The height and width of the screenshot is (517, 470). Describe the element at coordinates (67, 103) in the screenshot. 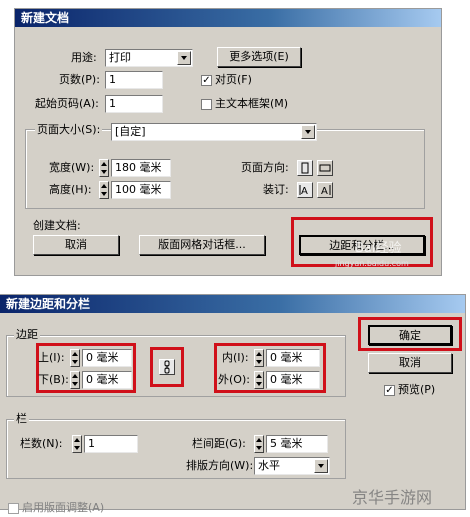

I see `start-page-label: 起始页码(A):` at that location.